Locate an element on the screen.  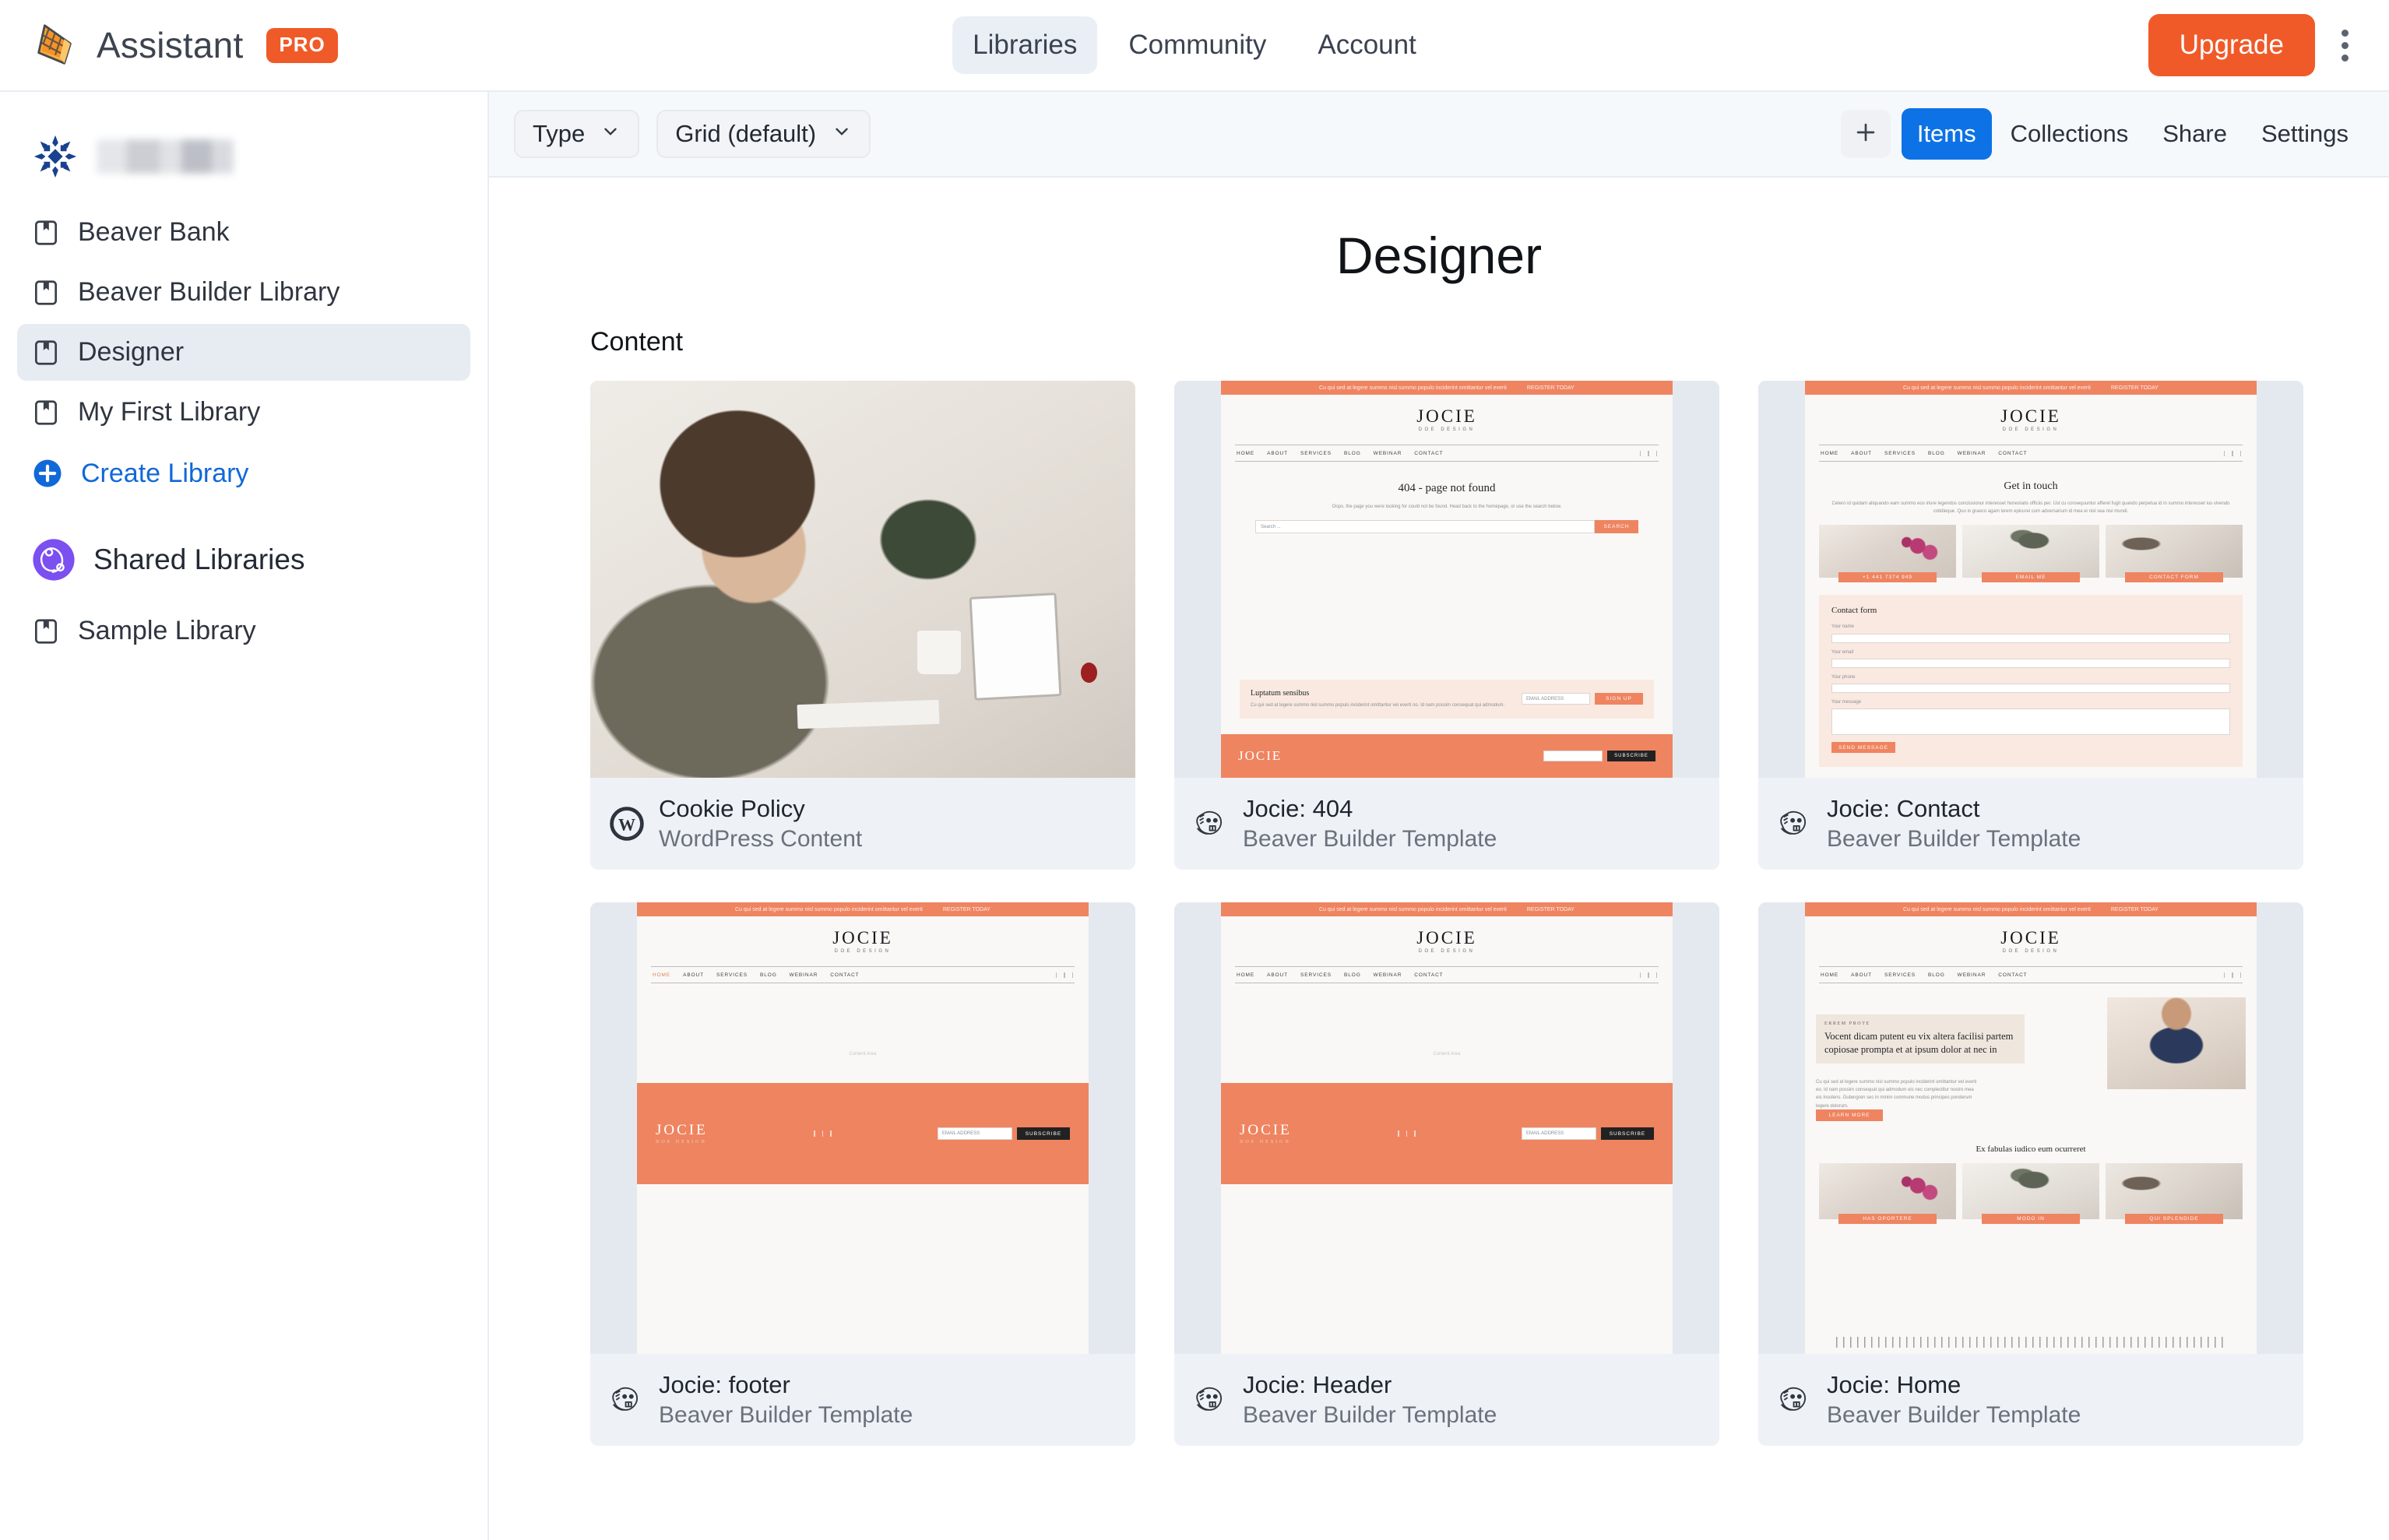
sidebar-item-designer: Designer is located at coordinates (244, 352).